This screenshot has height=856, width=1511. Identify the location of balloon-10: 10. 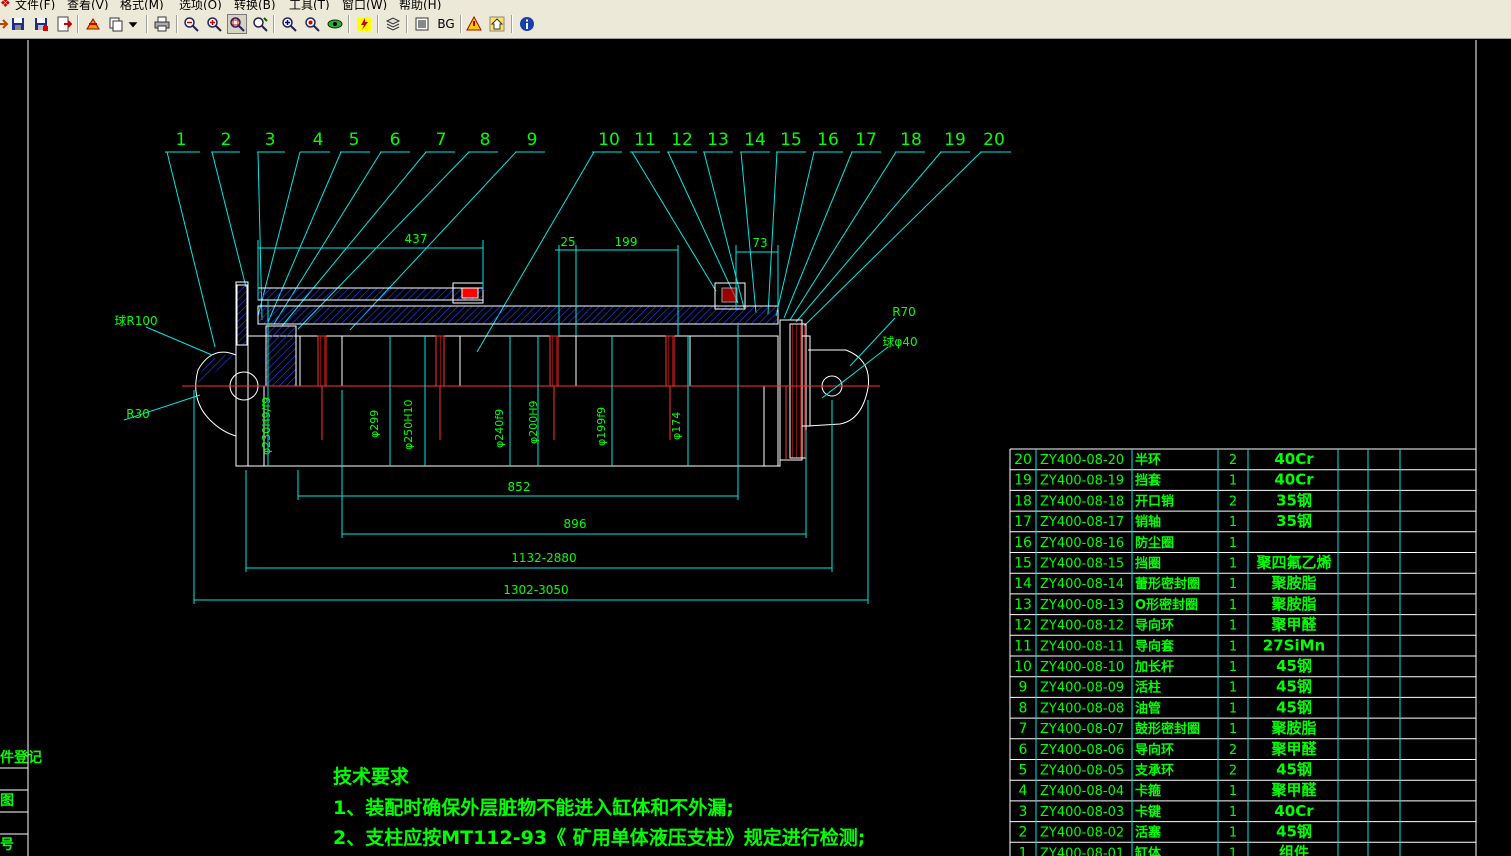
(609, 140).